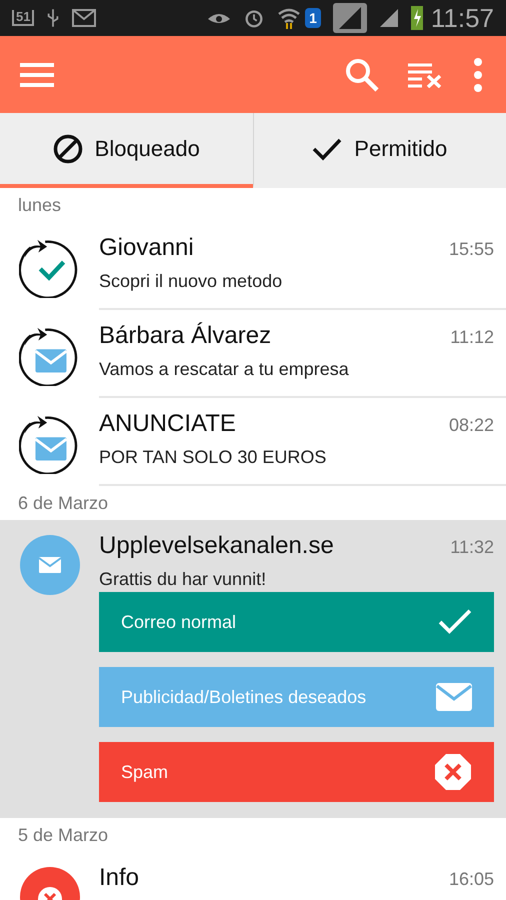  What do you see at coordinates (23, 18) in the screenshot?
I see `notification-badge: 51` at bounding box center [23, 18].